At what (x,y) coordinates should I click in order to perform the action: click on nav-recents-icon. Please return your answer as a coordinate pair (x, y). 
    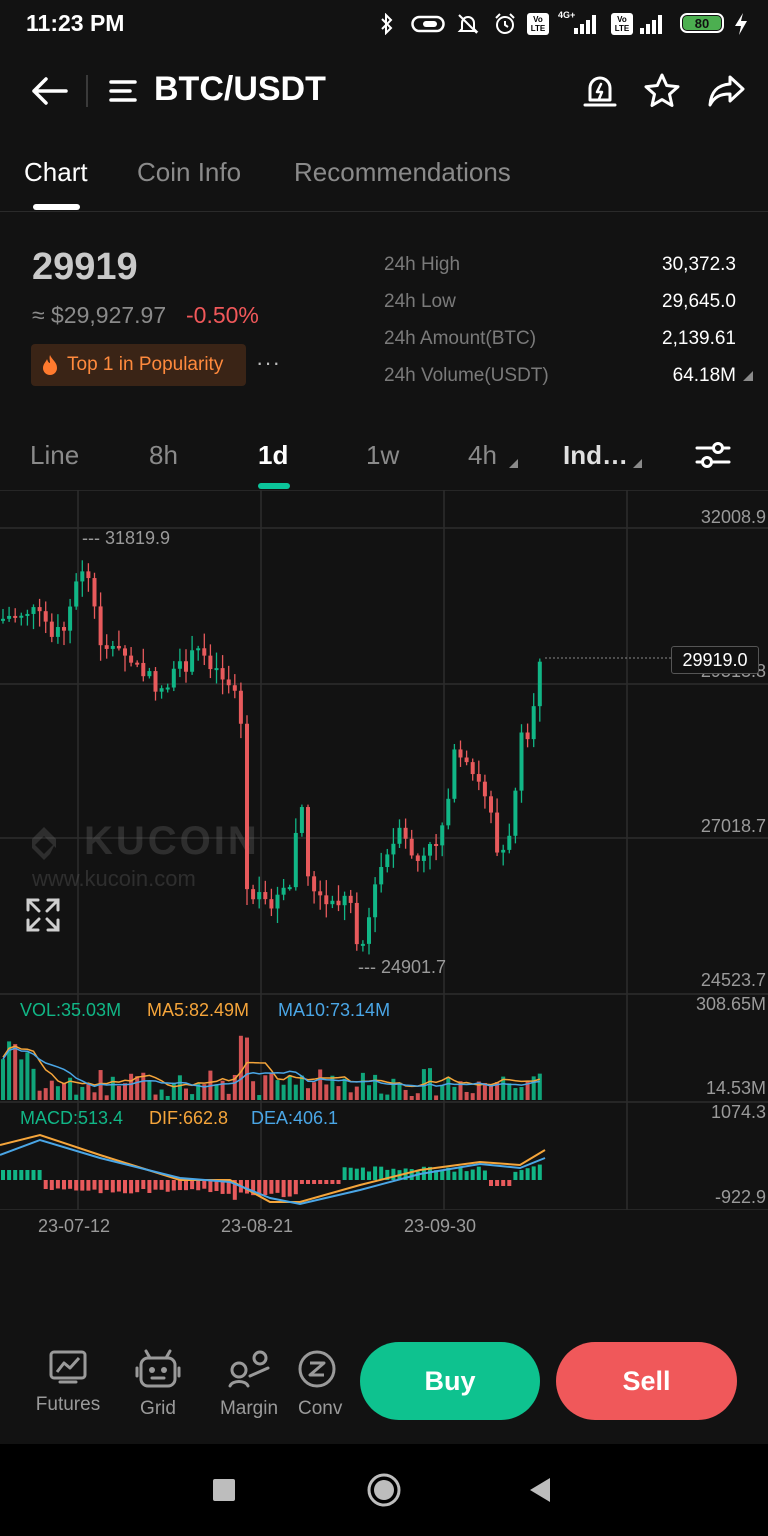
    Looking at the image, I should click on (224, 1490).